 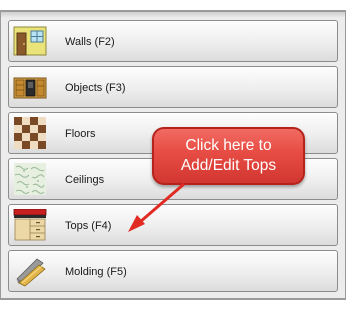 What do you see at coordinates (156, 207) in the screenshot?
I see `callout-arrow-icon` at bounding box center [156, 207].